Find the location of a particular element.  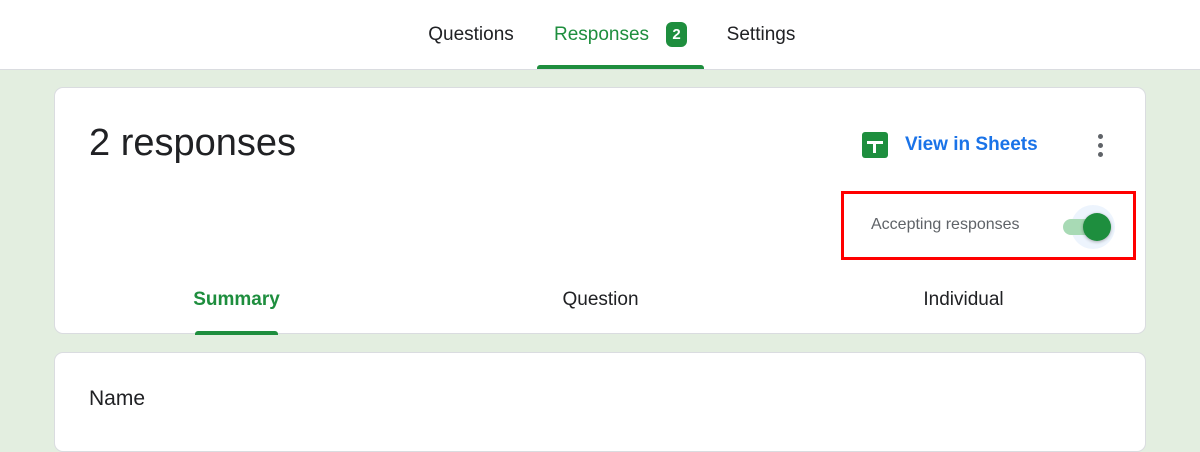

tab-responses: Responses 2 is located at coordinates (620, 34).